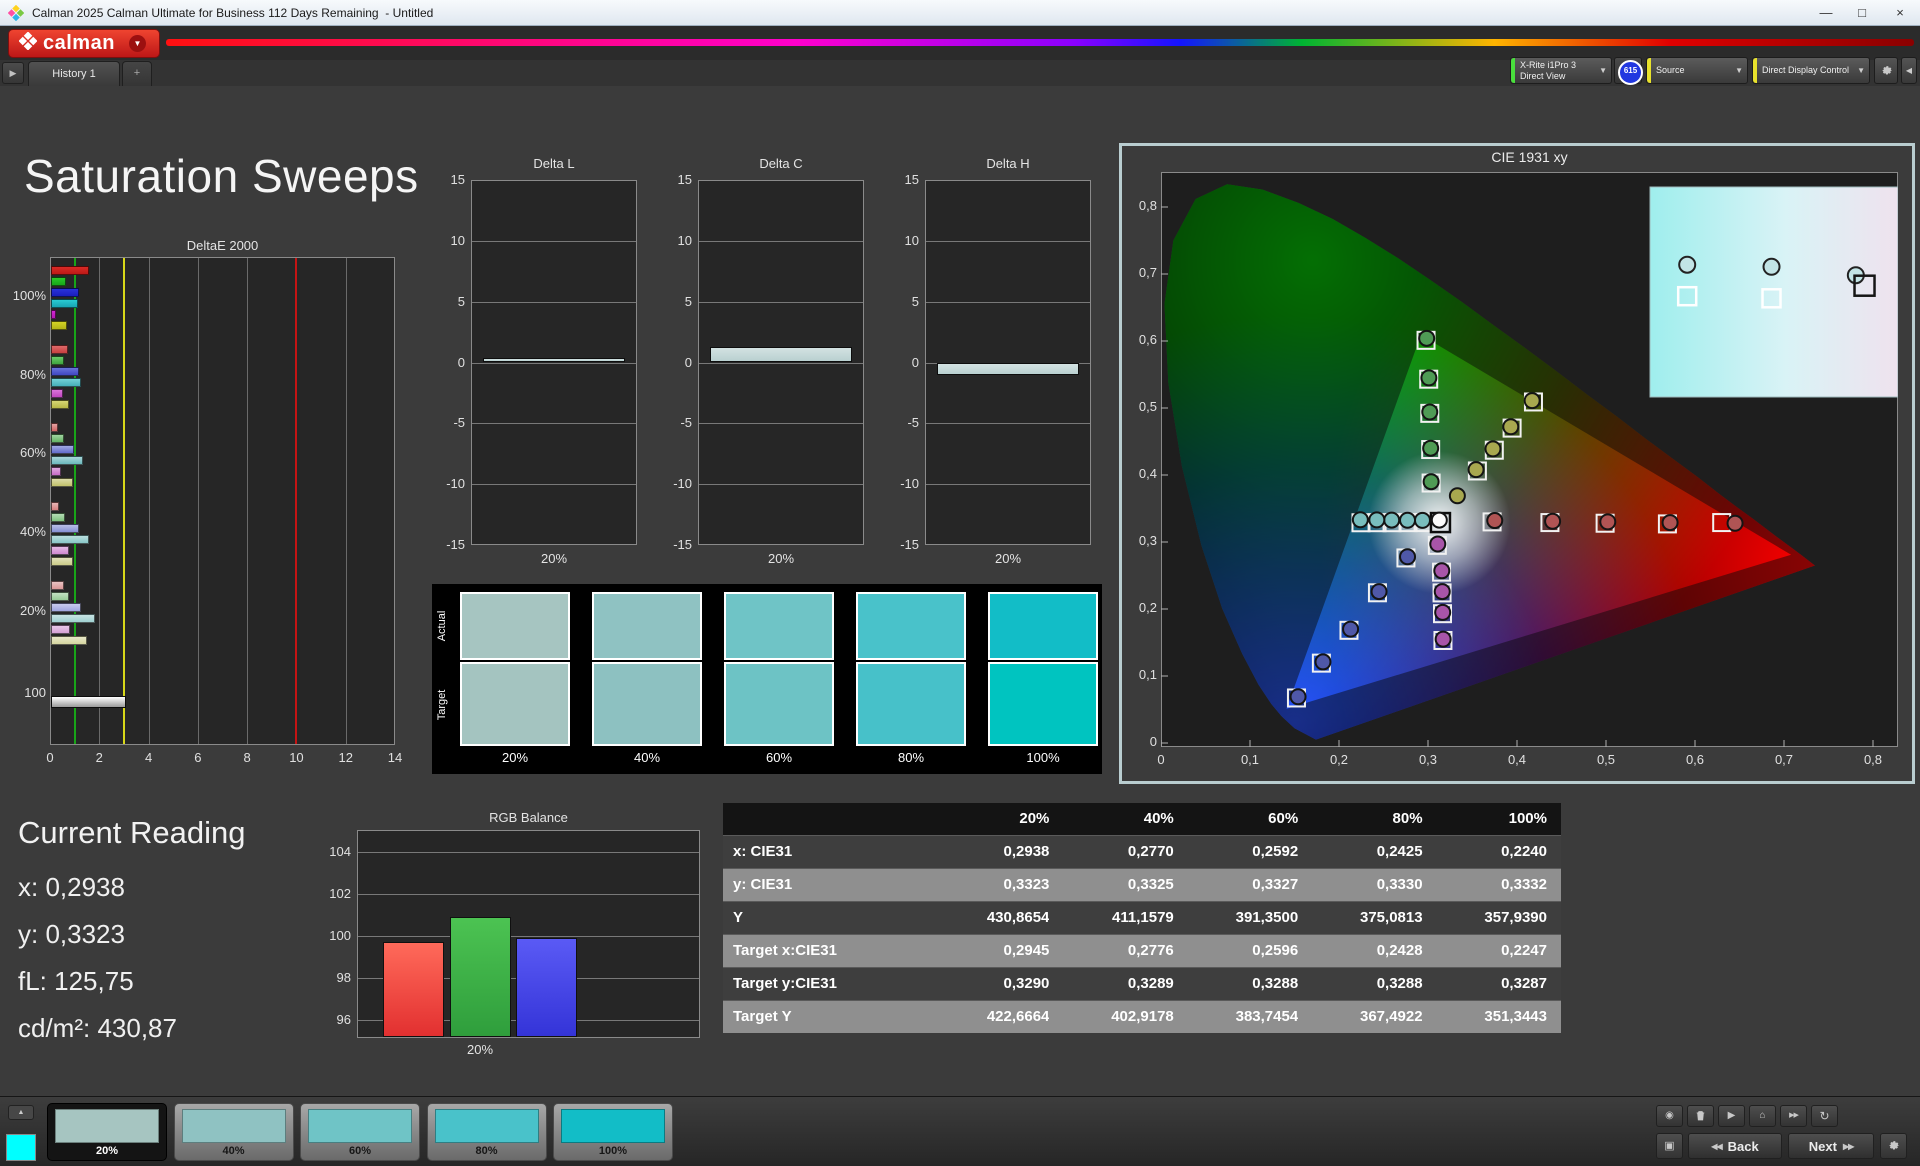 This screenshot has width=1920, height=1166. I want to click on target-patch-40%: 40%, so click(233, 1132).